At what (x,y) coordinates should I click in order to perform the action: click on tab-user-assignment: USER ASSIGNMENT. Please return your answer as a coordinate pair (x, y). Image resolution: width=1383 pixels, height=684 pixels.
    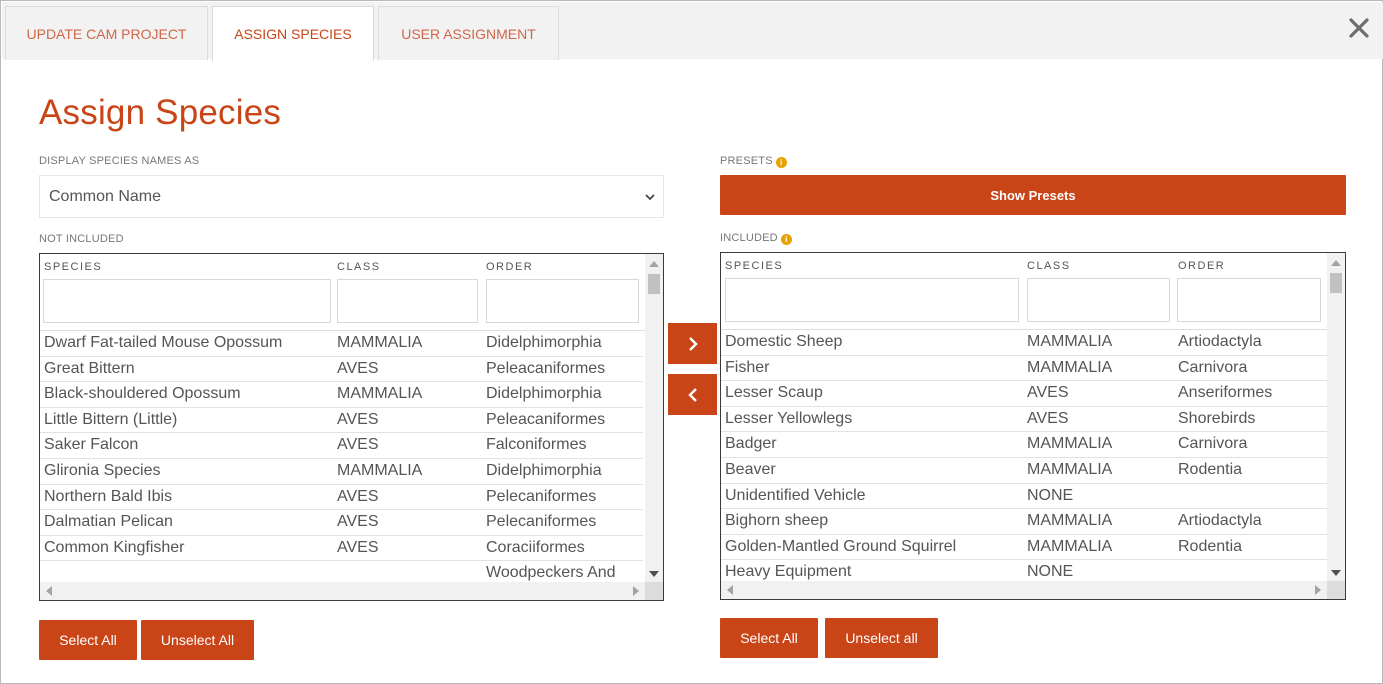
    Looking at the image, I should click on (468, 33).